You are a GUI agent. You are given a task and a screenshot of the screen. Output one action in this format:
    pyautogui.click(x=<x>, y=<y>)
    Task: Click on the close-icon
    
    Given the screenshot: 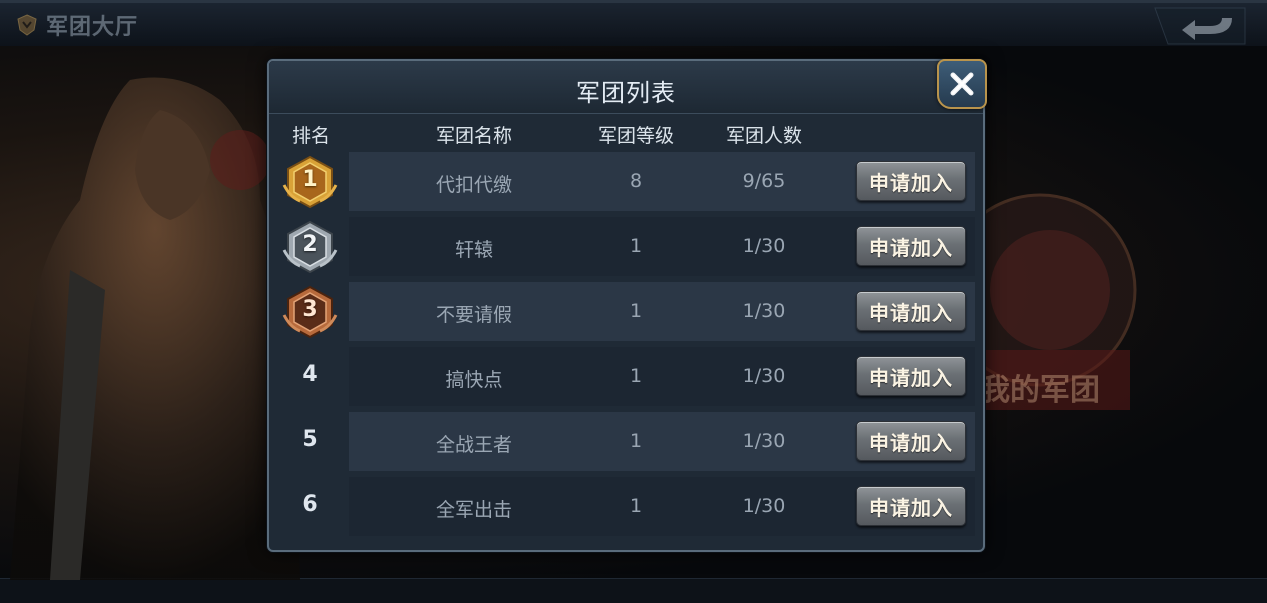 What is the action you would take?
    pyautogui.click(x=962, y=84)
    